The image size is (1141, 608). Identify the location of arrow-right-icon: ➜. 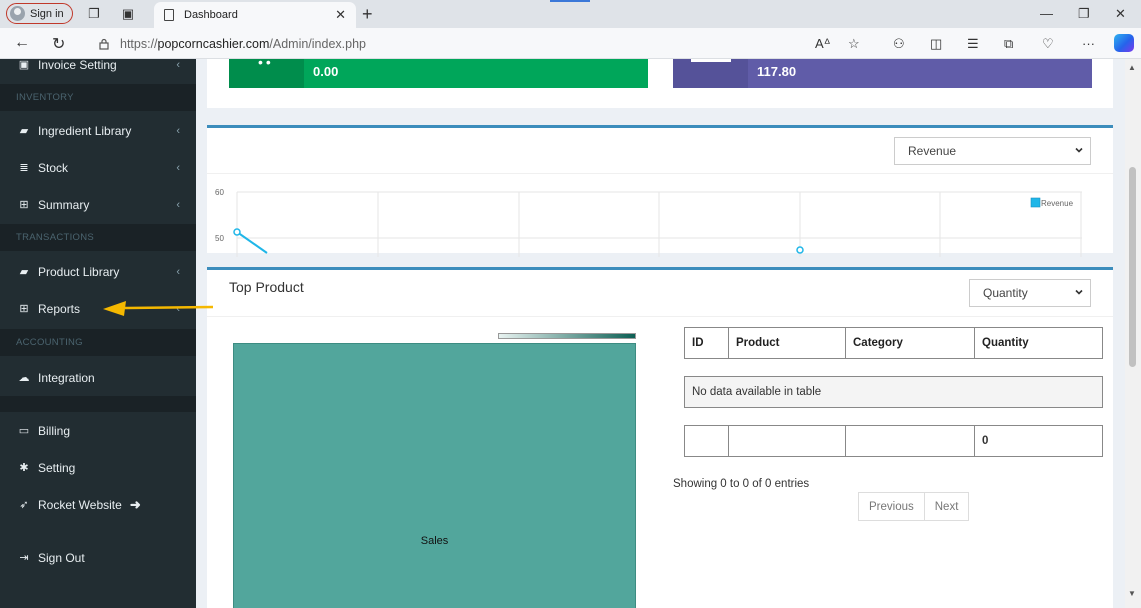
(135, 504).